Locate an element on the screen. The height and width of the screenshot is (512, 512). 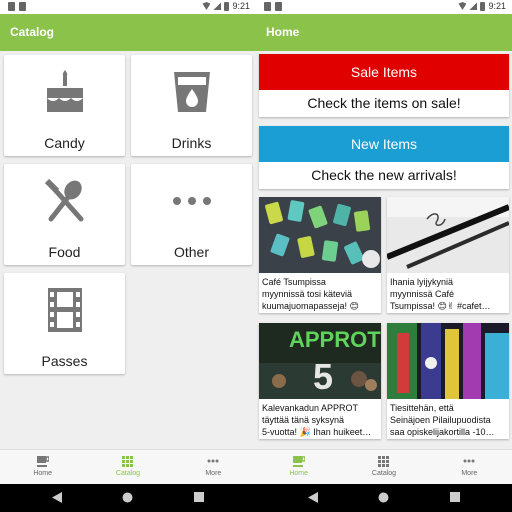
tile-passes: Passes is located at coordinates (64, 323).